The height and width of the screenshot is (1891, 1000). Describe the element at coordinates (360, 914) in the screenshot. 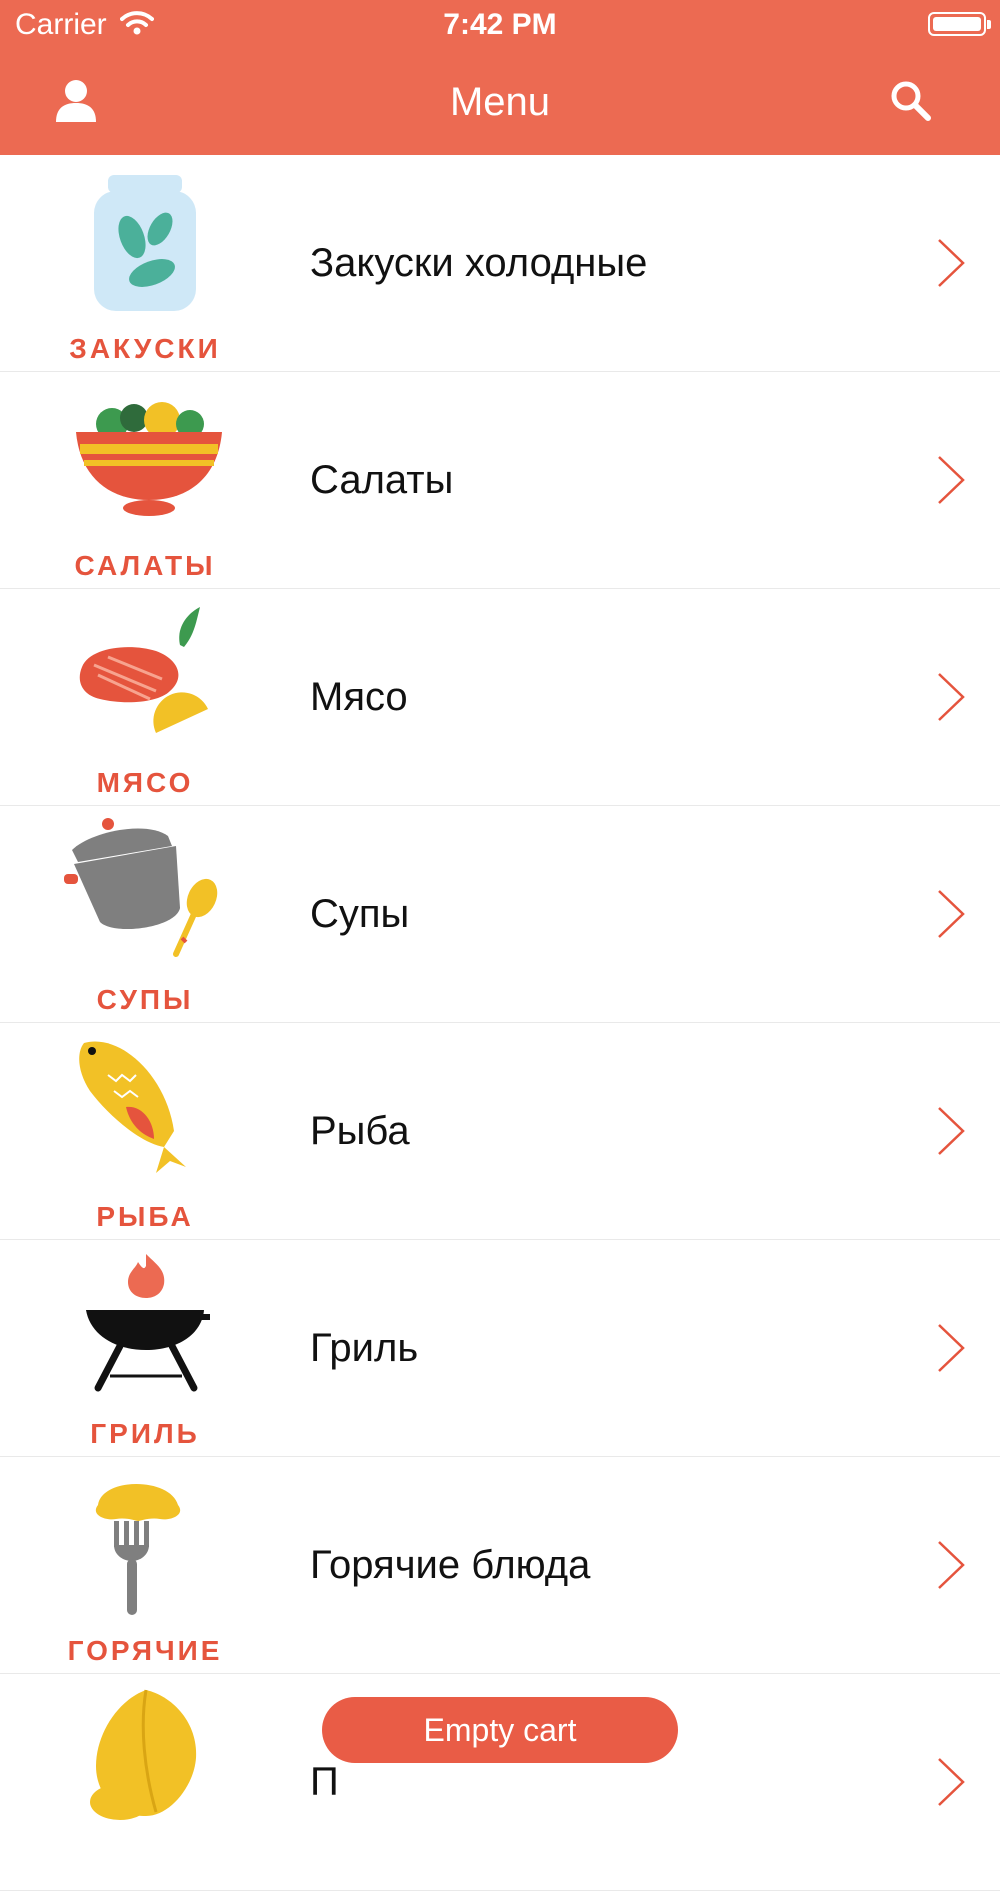

I see `item-title: Супы` at that location.